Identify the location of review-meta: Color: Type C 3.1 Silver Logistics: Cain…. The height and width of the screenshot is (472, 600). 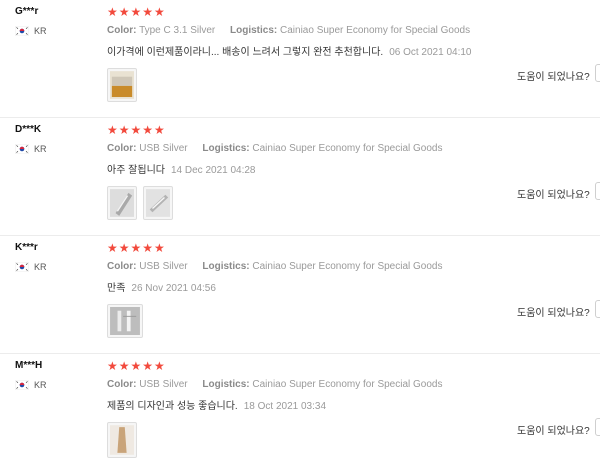
(317, 30).